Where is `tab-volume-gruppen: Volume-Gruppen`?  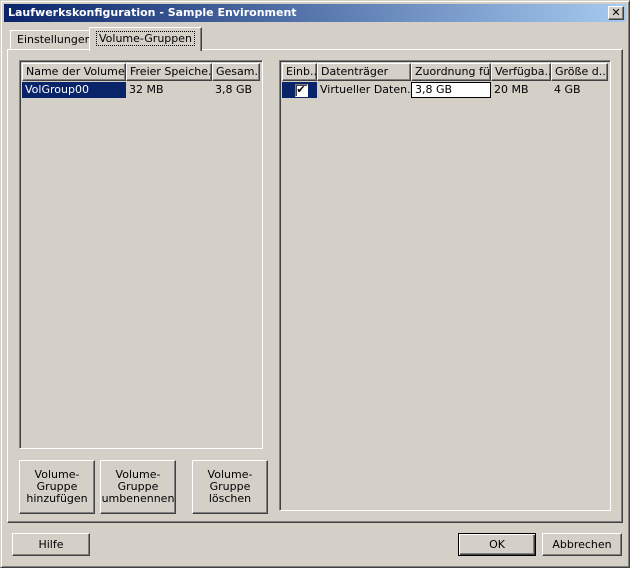
tab-volume-gruppen: Volume-Gruppen is located at coordinates (146, 39).